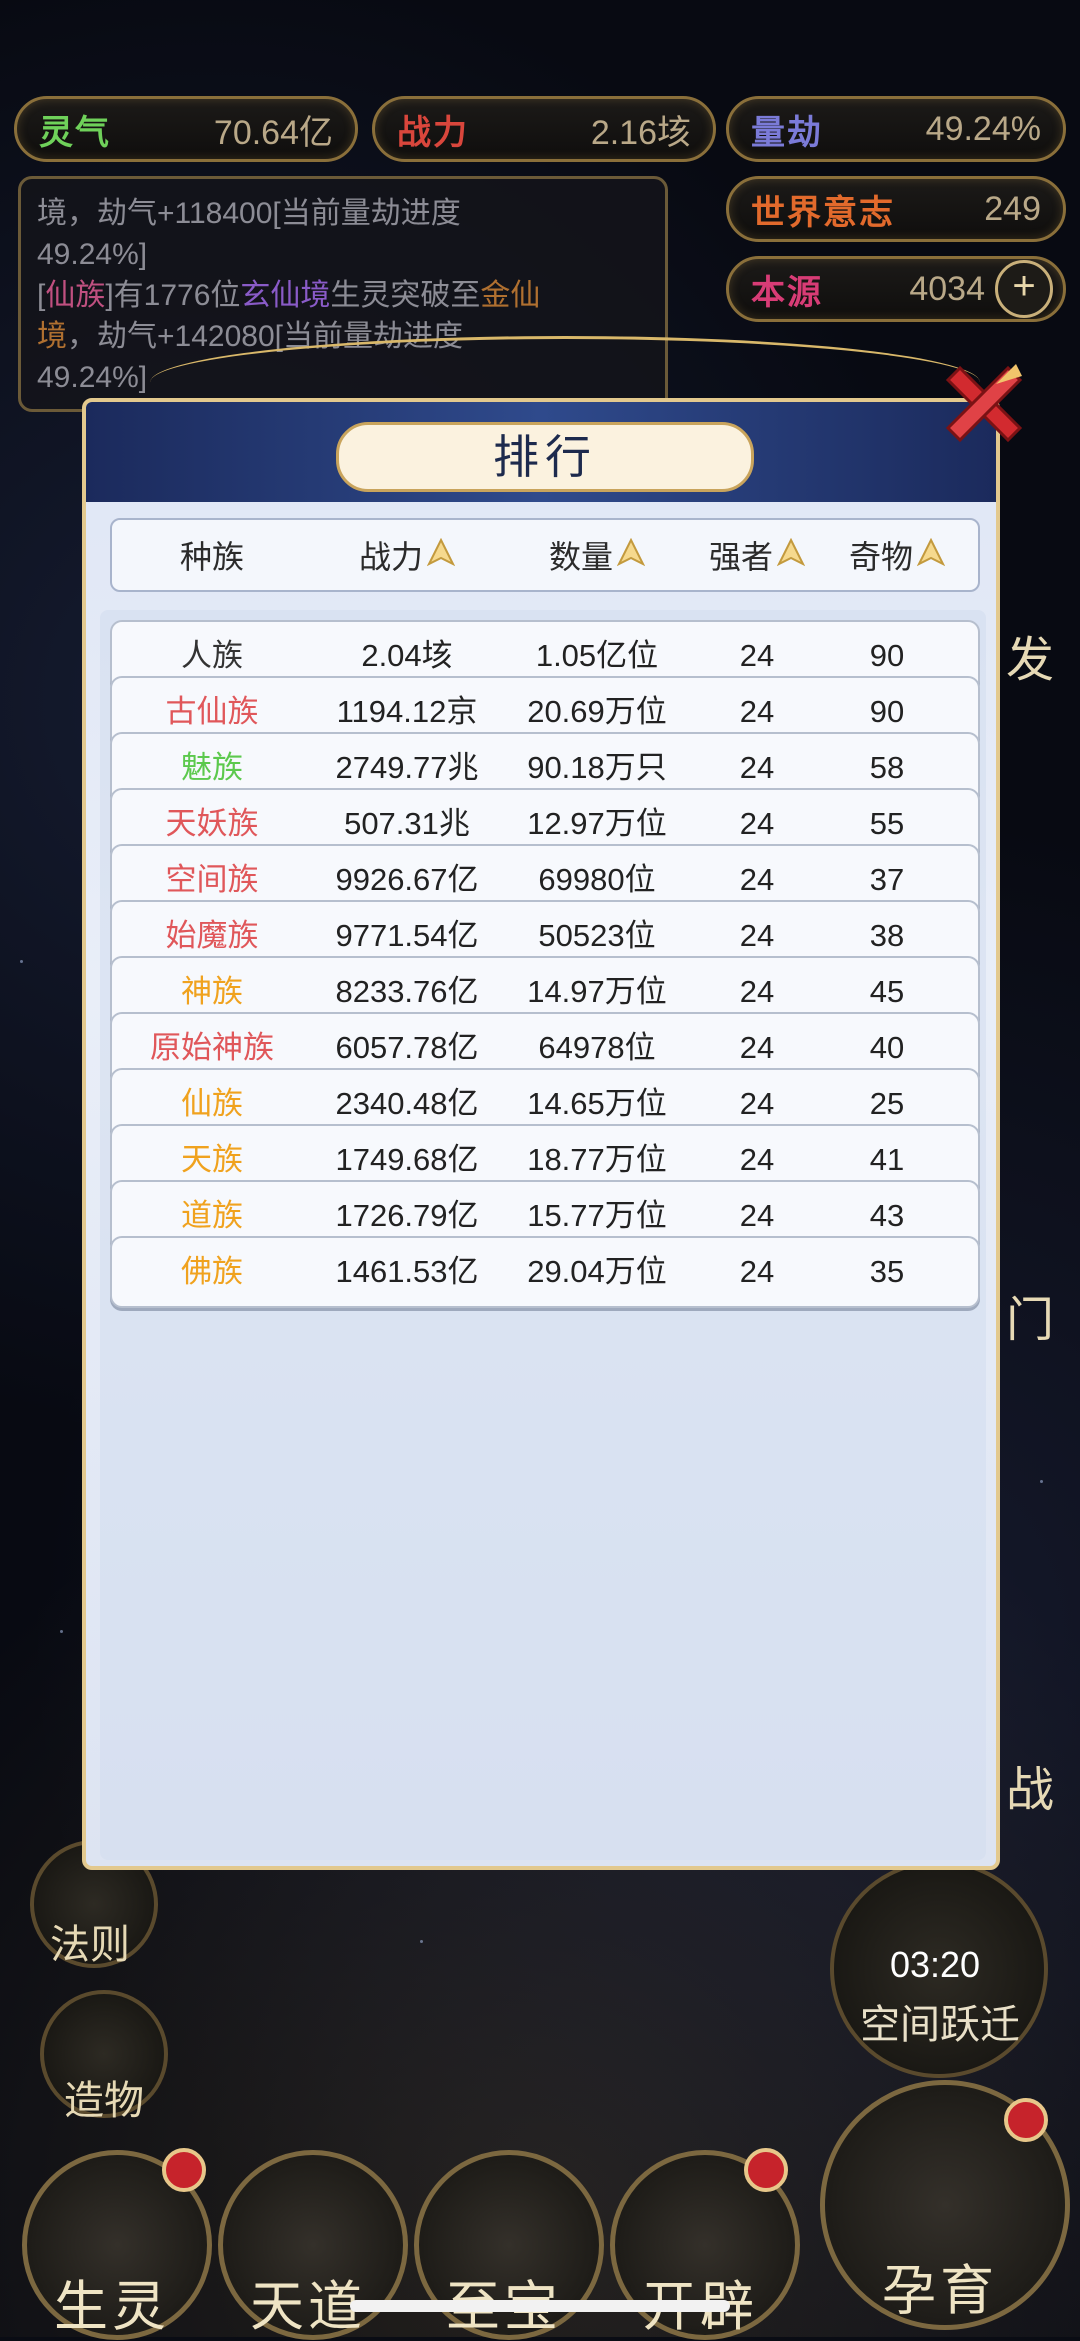  I want to click on home-indicator, so click(540, 2306).